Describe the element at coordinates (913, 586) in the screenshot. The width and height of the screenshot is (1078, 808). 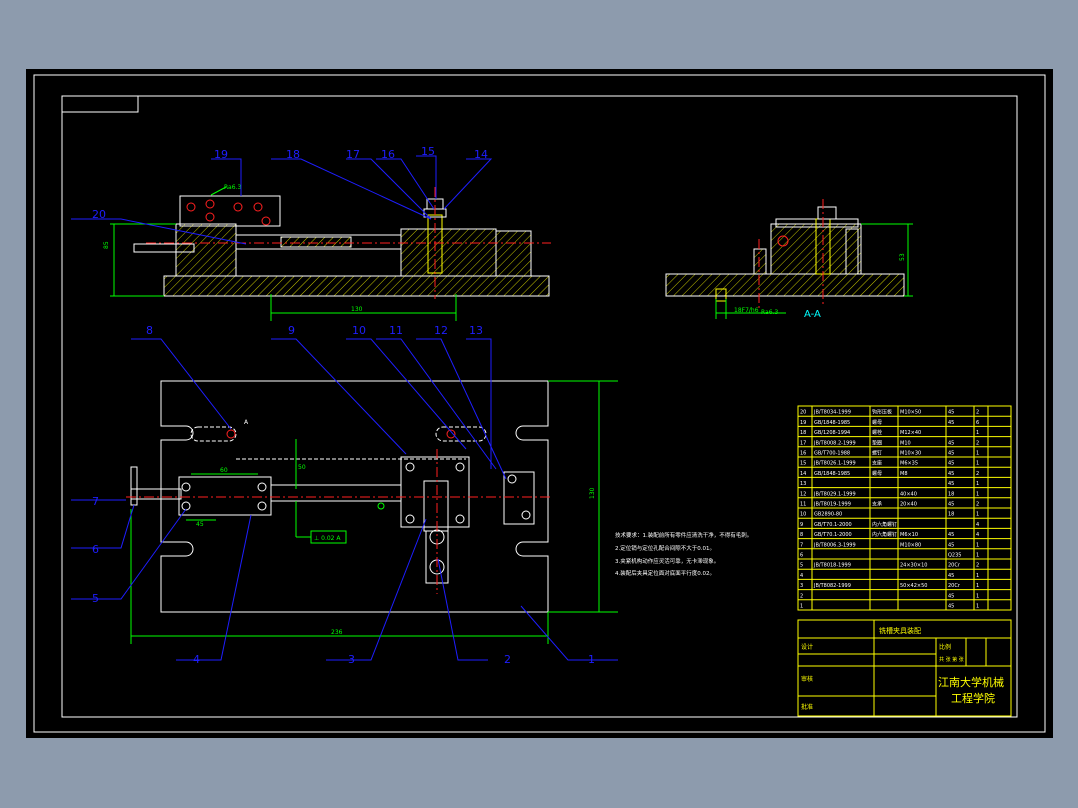
I see `bom-cell-spec: 50×42×50` at that location.